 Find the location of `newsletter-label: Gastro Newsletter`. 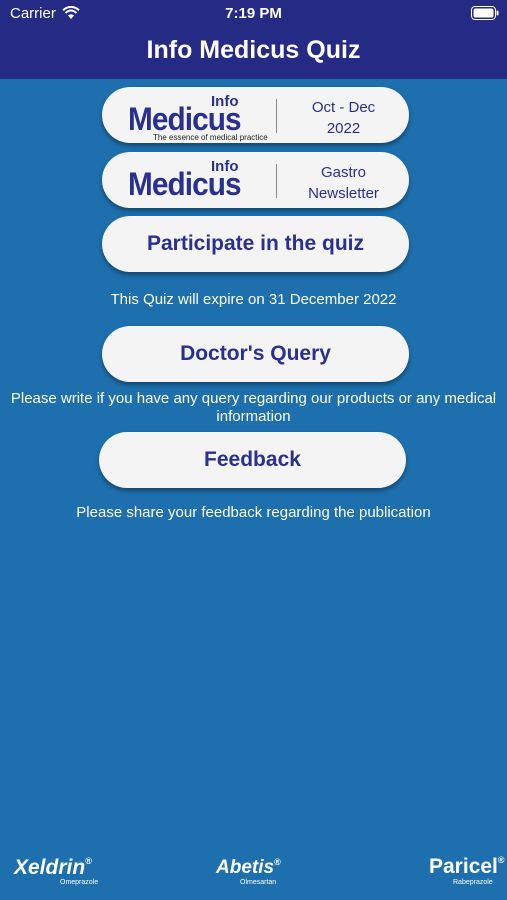

newsletter-label: Gastro Newsletter is located at coordinates (343, 183).